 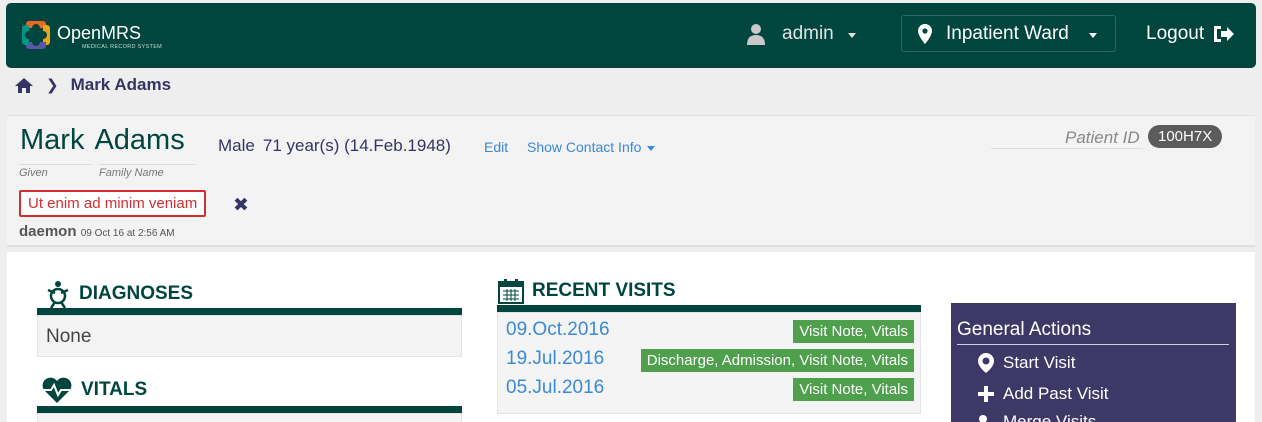 I want to click on add-past-visit-label: Add Past Visit, so click(x=1056, y=393).